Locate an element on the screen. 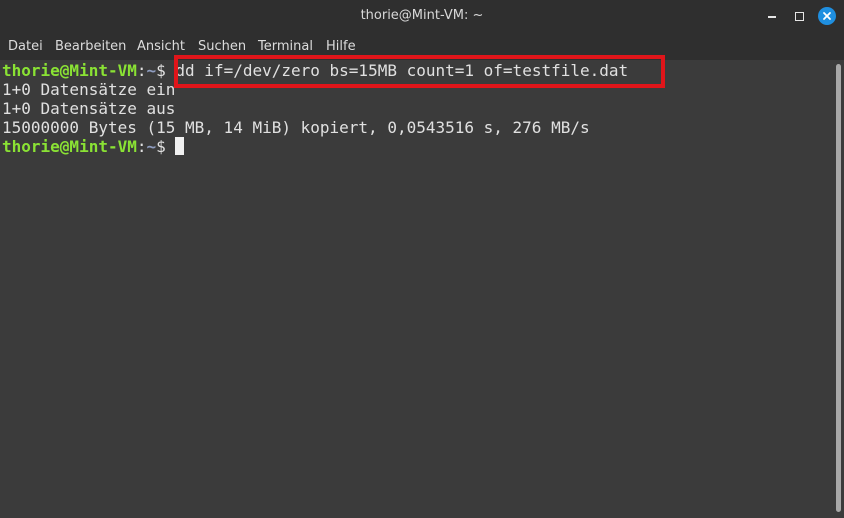 The height and width of the screenshot is (518, 844). menu-datei: Datei is located at coordinates (25, 46).